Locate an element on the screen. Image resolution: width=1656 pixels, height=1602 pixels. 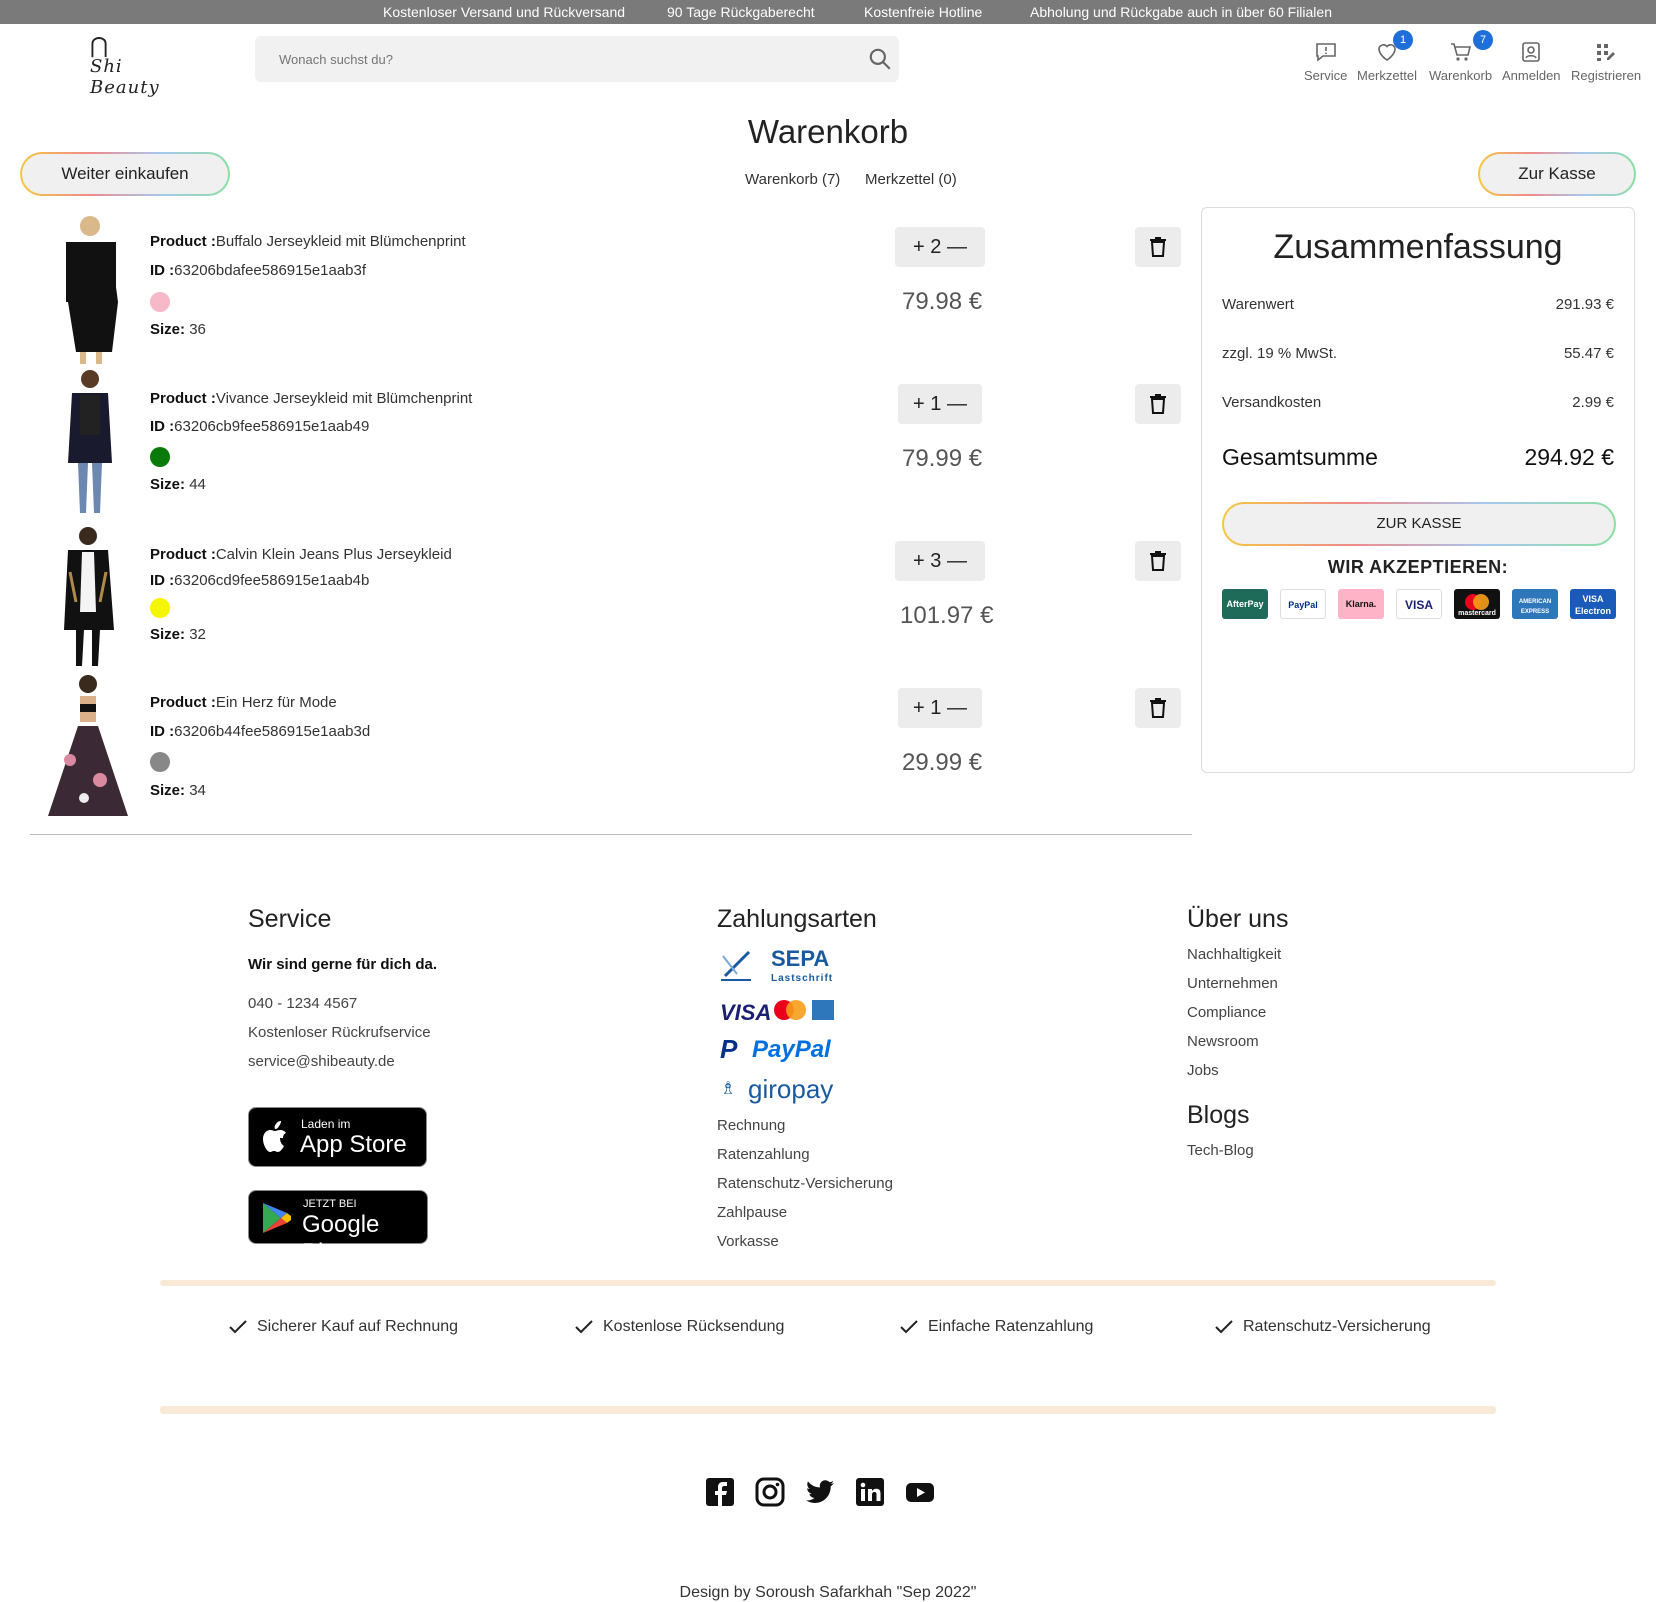
summary-label: Versandkosten is located at coordinates (1272, 402).